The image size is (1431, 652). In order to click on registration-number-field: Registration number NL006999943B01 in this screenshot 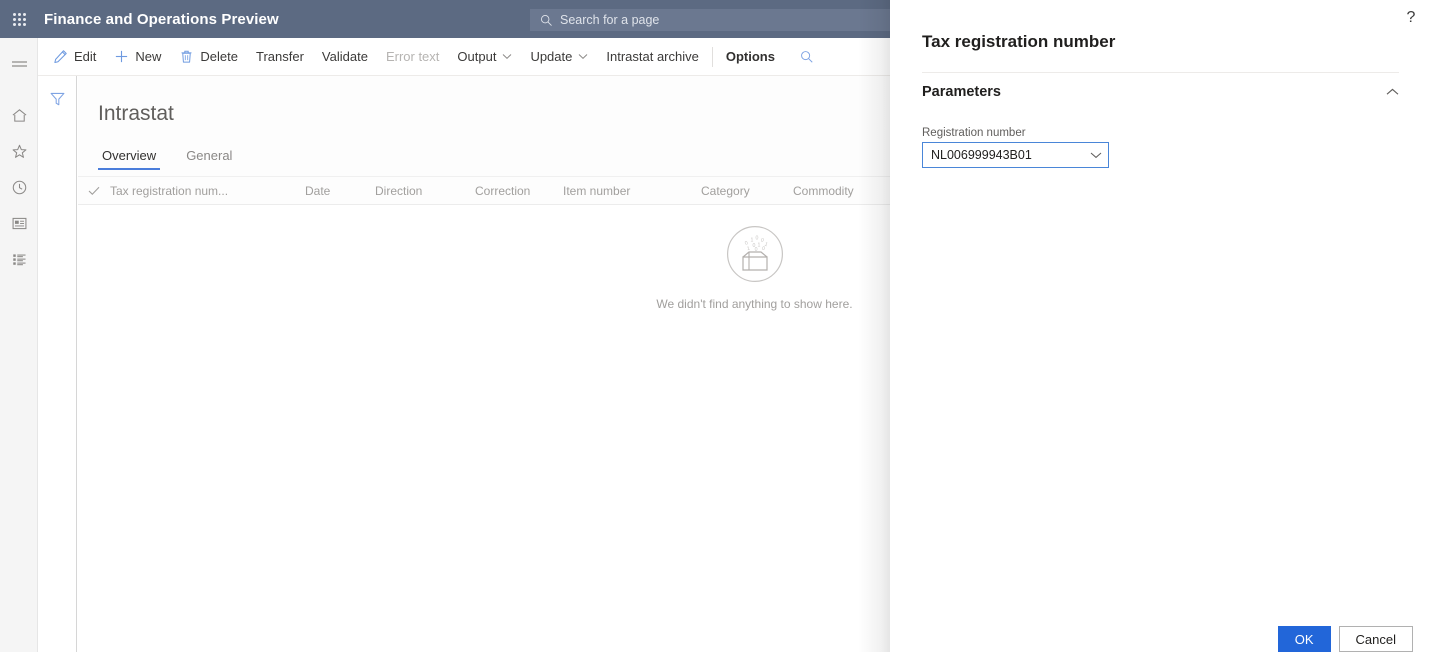, I will do `click(1176, 147)`.